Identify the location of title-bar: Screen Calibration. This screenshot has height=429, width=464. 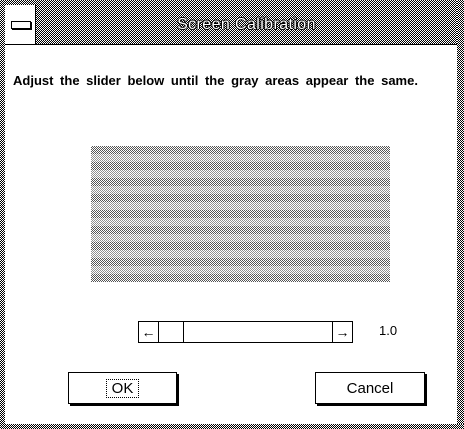
(231, 25).